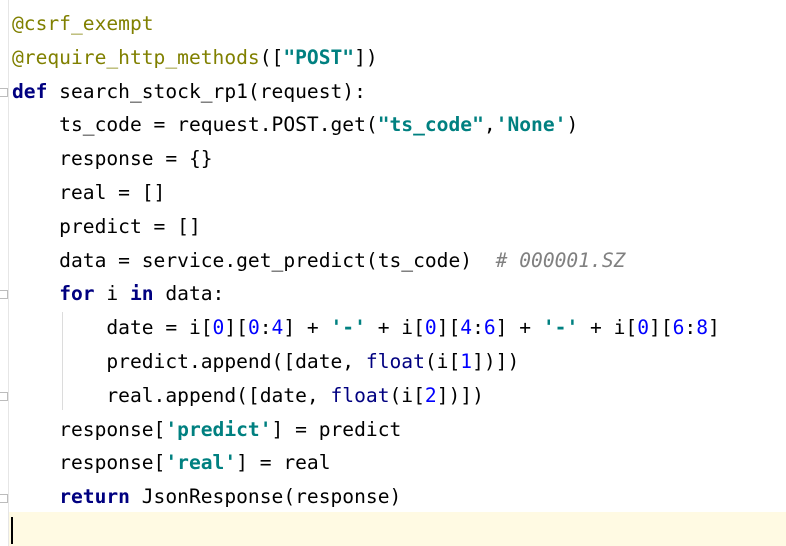 The height and width of the screenshot is (546, 786). I want to click on code-token: 'predict', so click(218, 429).